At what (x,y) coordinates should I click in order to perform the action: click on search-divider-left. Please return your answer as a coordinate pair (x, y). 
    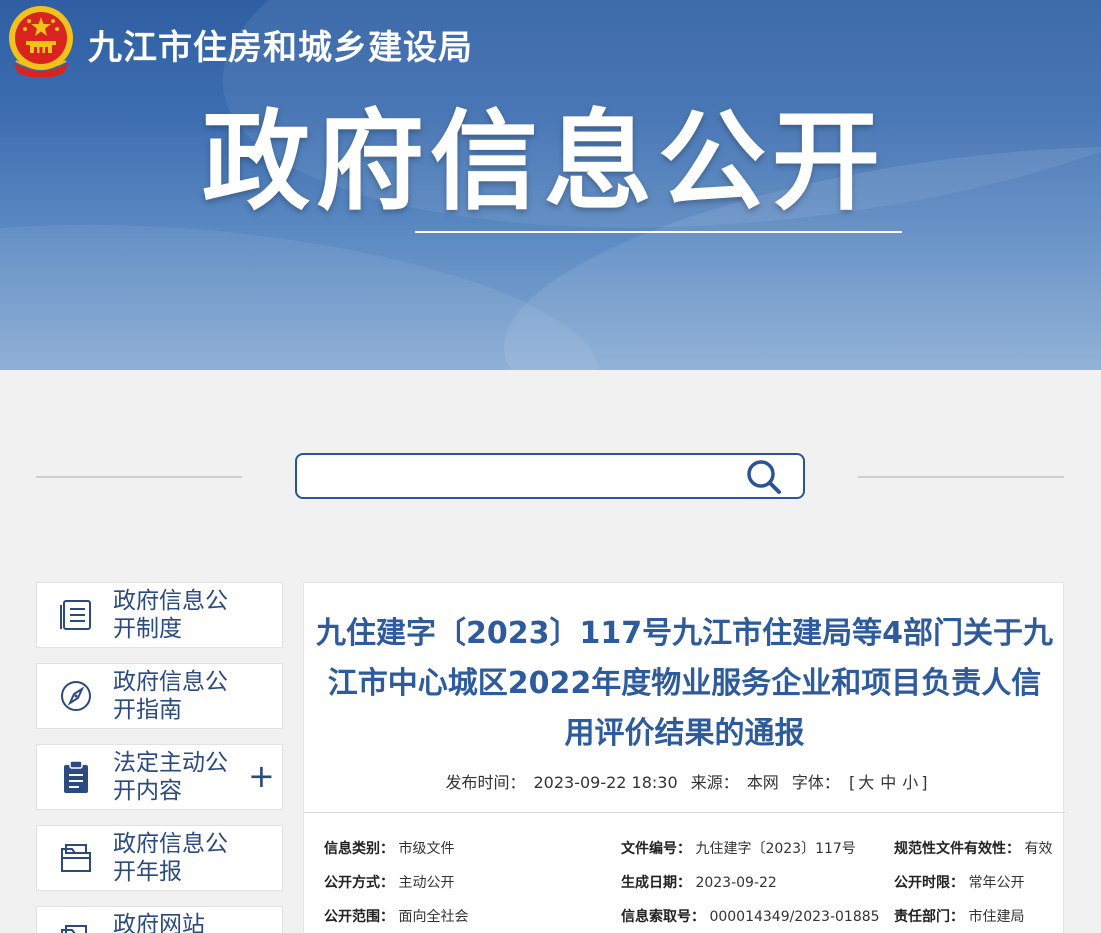
    Looking at the image, I should click on (139, 477).